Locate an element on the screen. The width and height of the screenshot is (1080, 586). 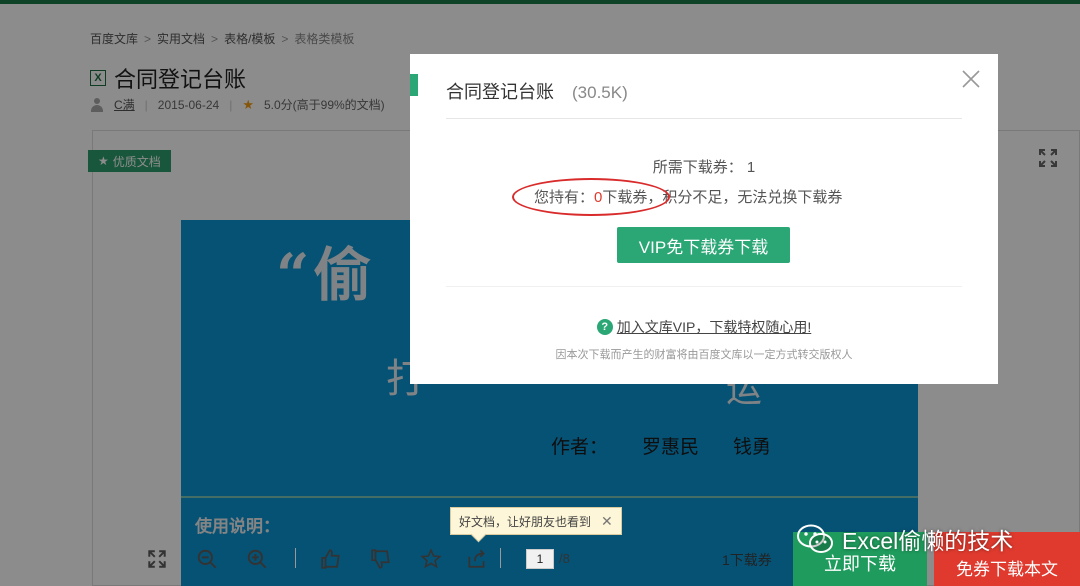
coupons-needed-row: 所需下载券： 1 is located at coordinates (704, 166).